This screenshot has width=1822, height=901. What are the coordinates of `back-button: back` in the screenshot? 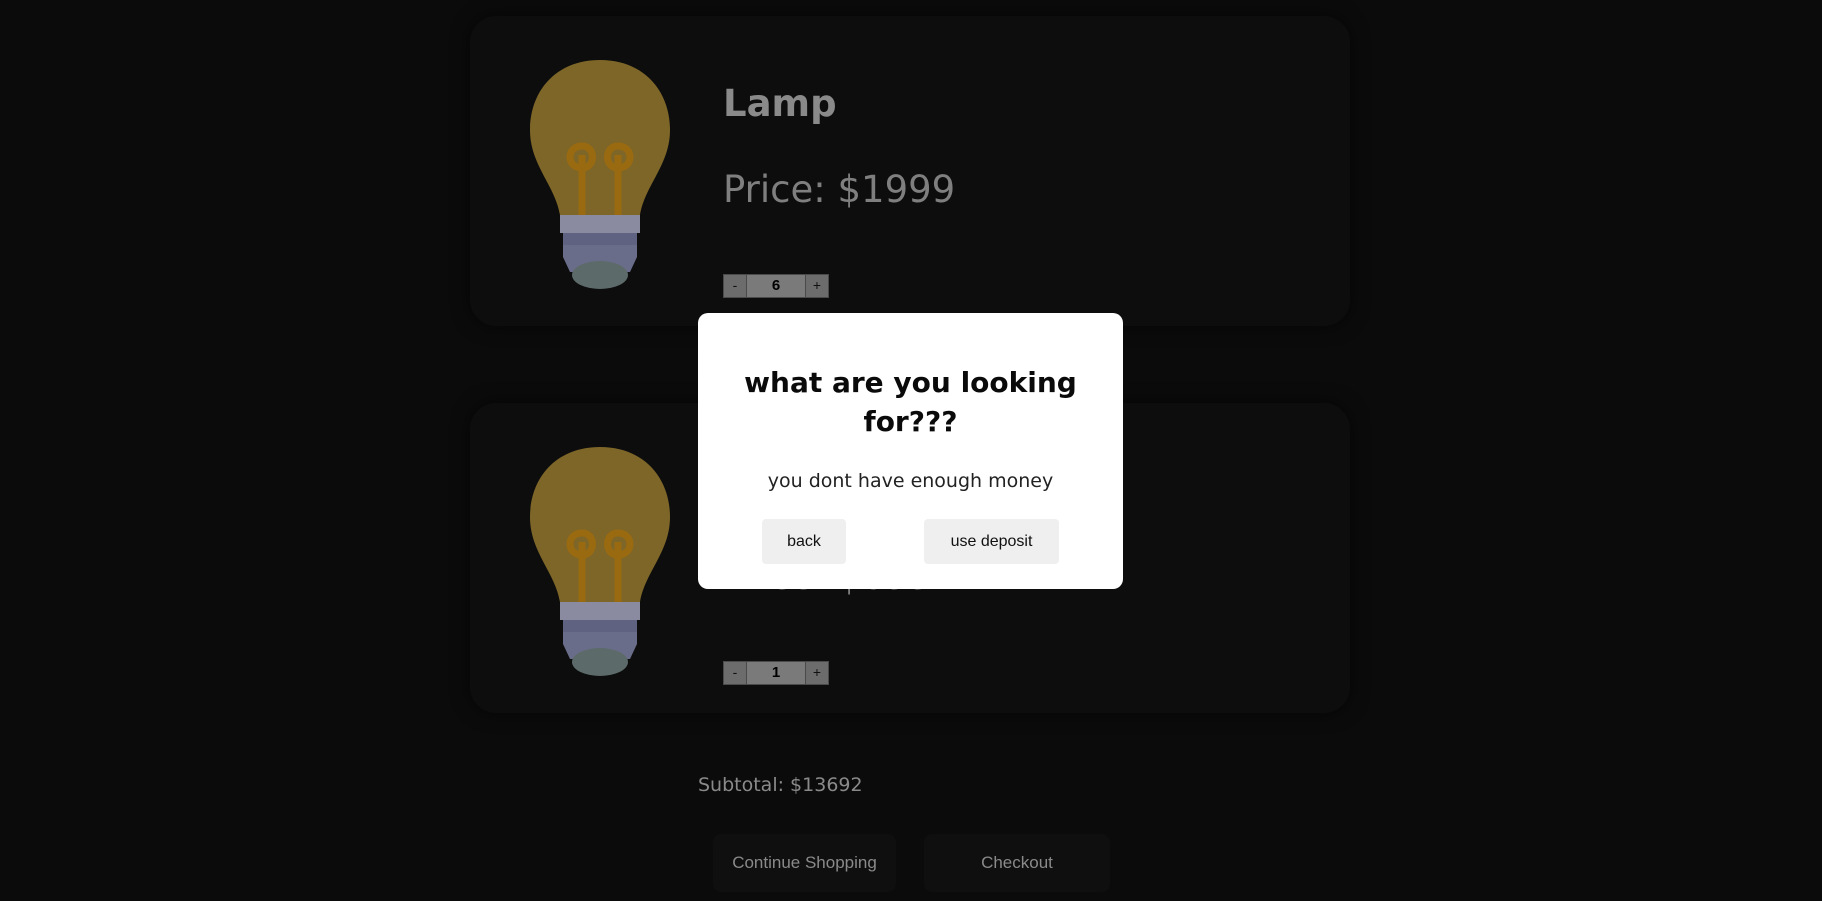 It's located at (804, 541).